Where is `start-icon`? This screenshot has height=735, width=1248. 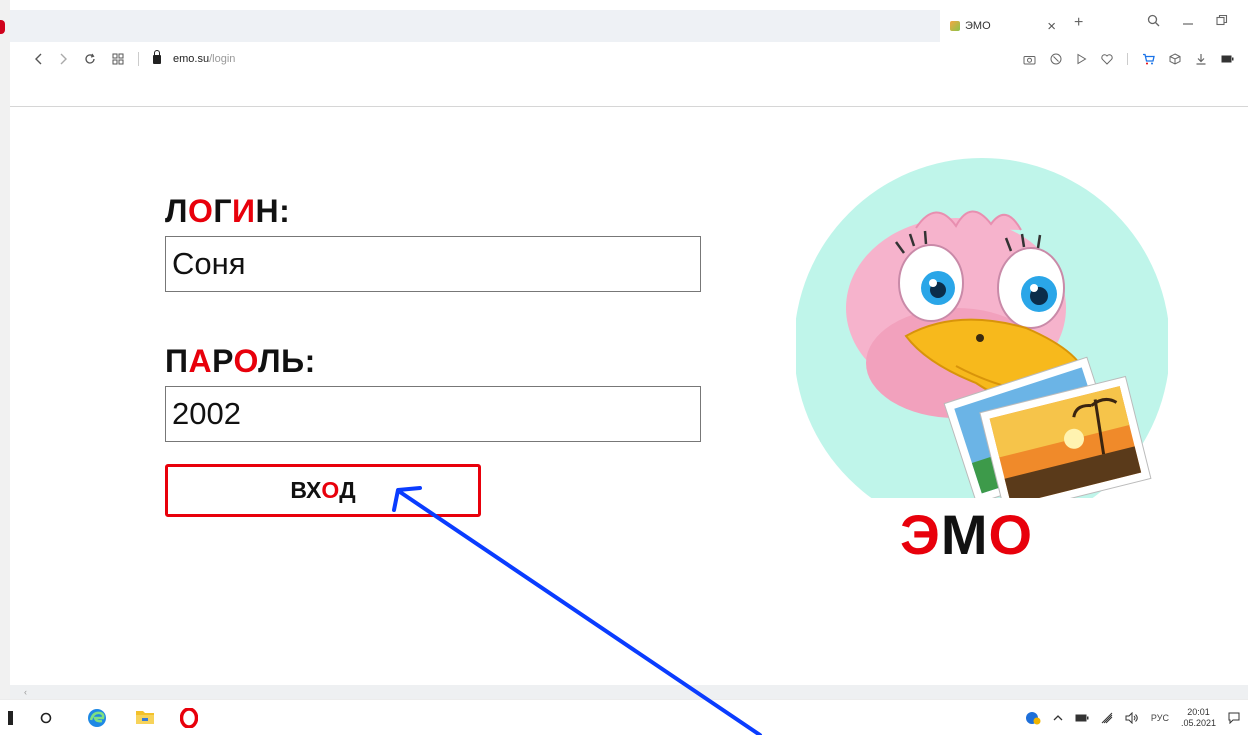
start-icon is located at coordinates (11, 718).